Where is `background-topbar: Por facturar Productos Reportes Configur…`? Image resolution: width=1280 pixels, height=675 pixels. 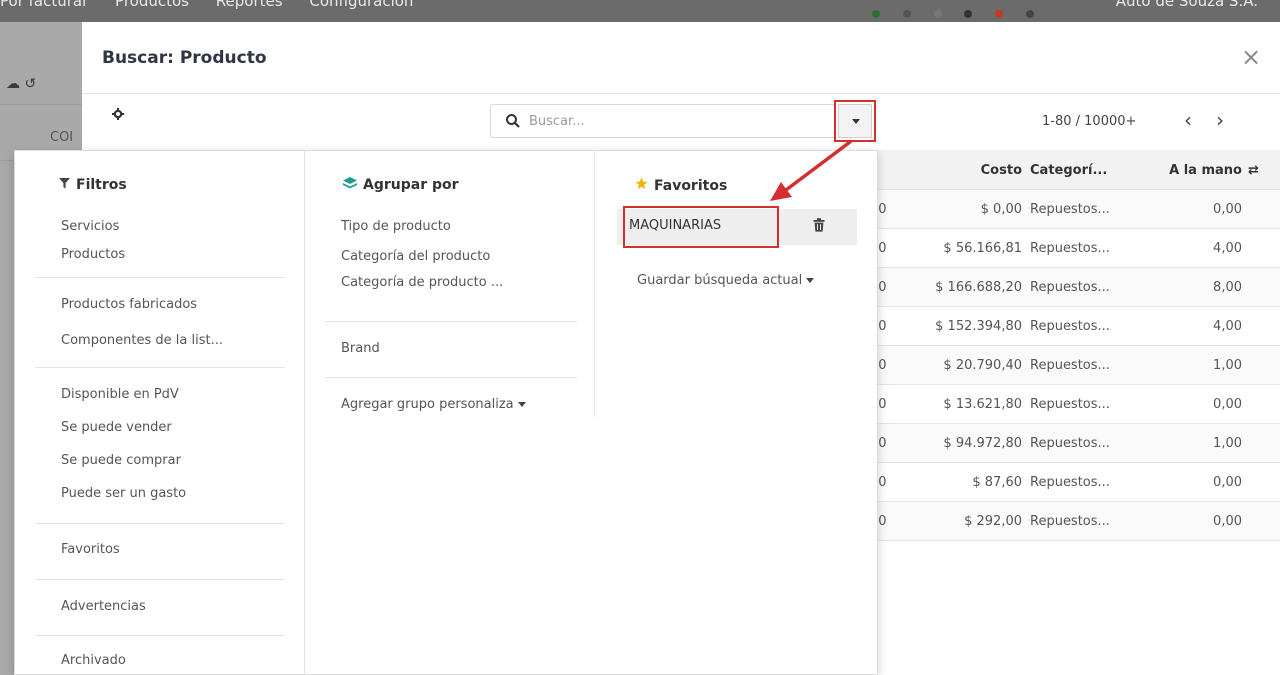 background-topbar: Por facturar Productos Reportes Configur… is located at coordinates (640, 11).